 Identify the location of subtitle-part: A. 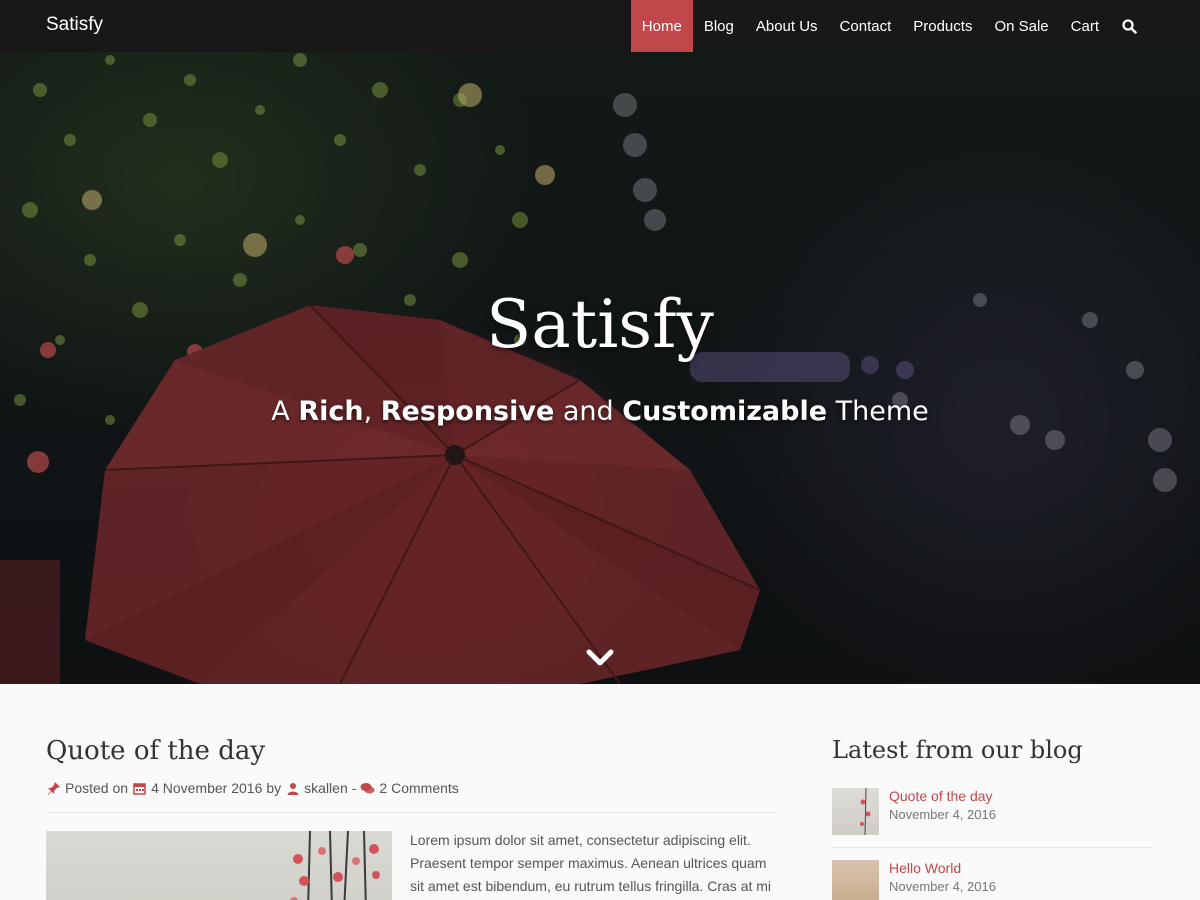
(285, 411).